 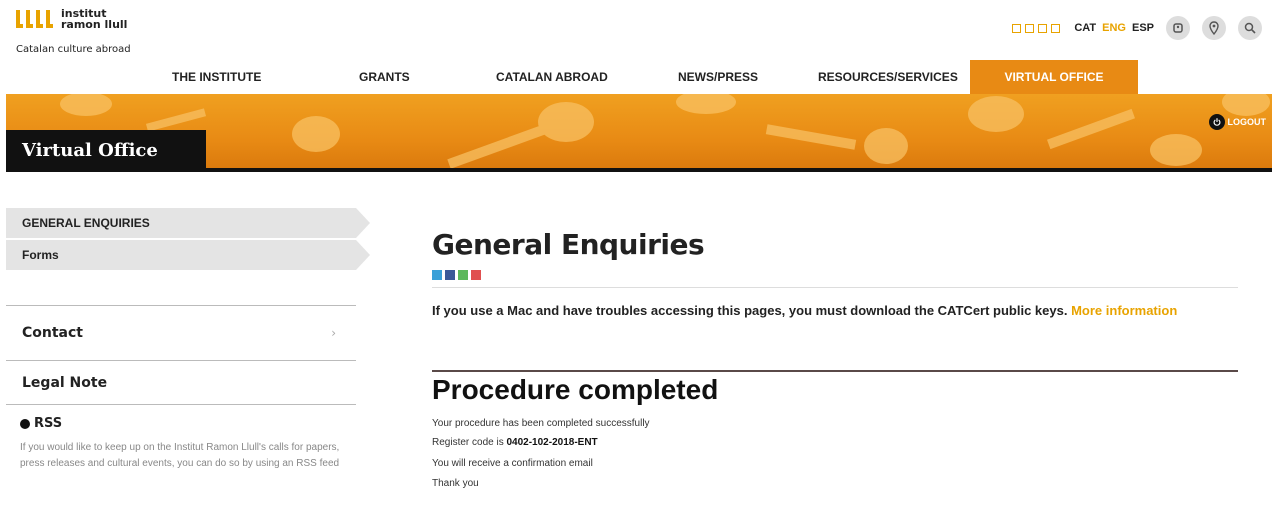 What do you see at coordinates (188, 255) in the screenshot?
I see `sidebar-item-forms: Forms` at bounding box center [188, 255].